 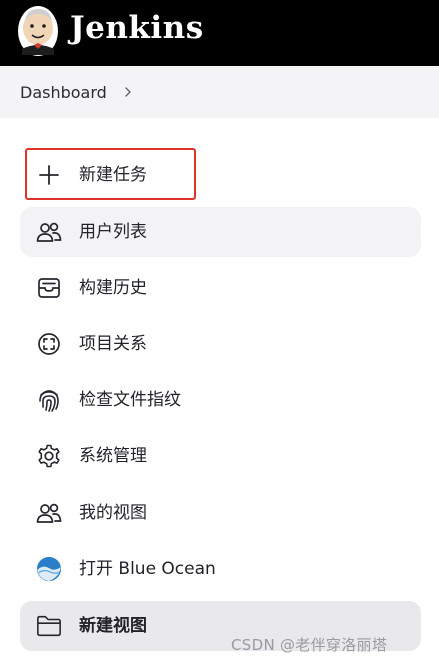 I want to click on breadcrumb-dashboard: Dashboard, so click(x=63, y=92).